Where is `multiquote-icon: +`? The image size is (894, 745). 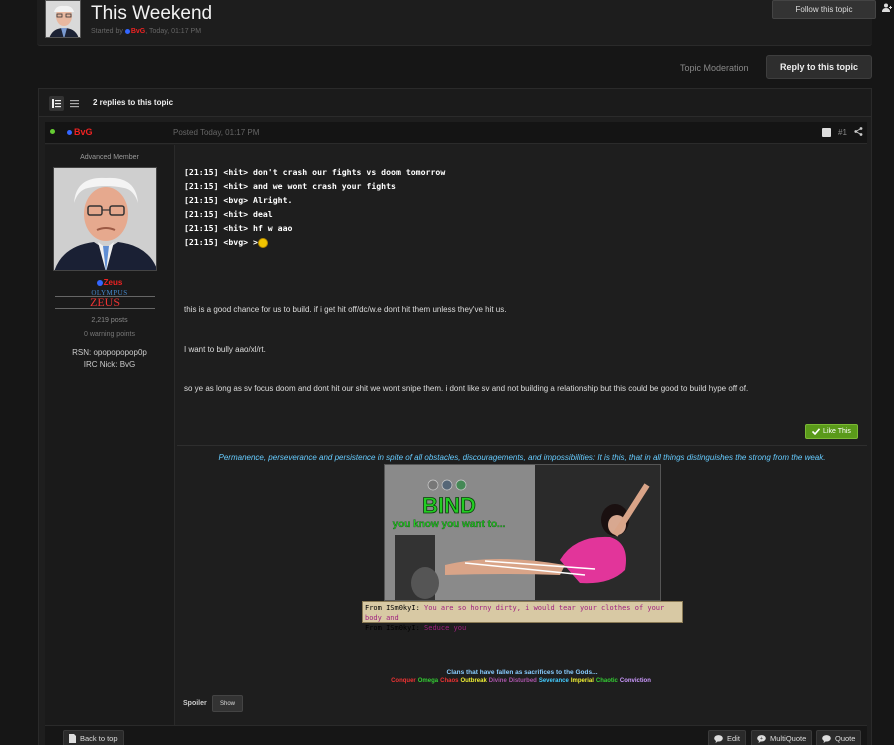
multiquote-icon: + is located at coordinates (761, 738).